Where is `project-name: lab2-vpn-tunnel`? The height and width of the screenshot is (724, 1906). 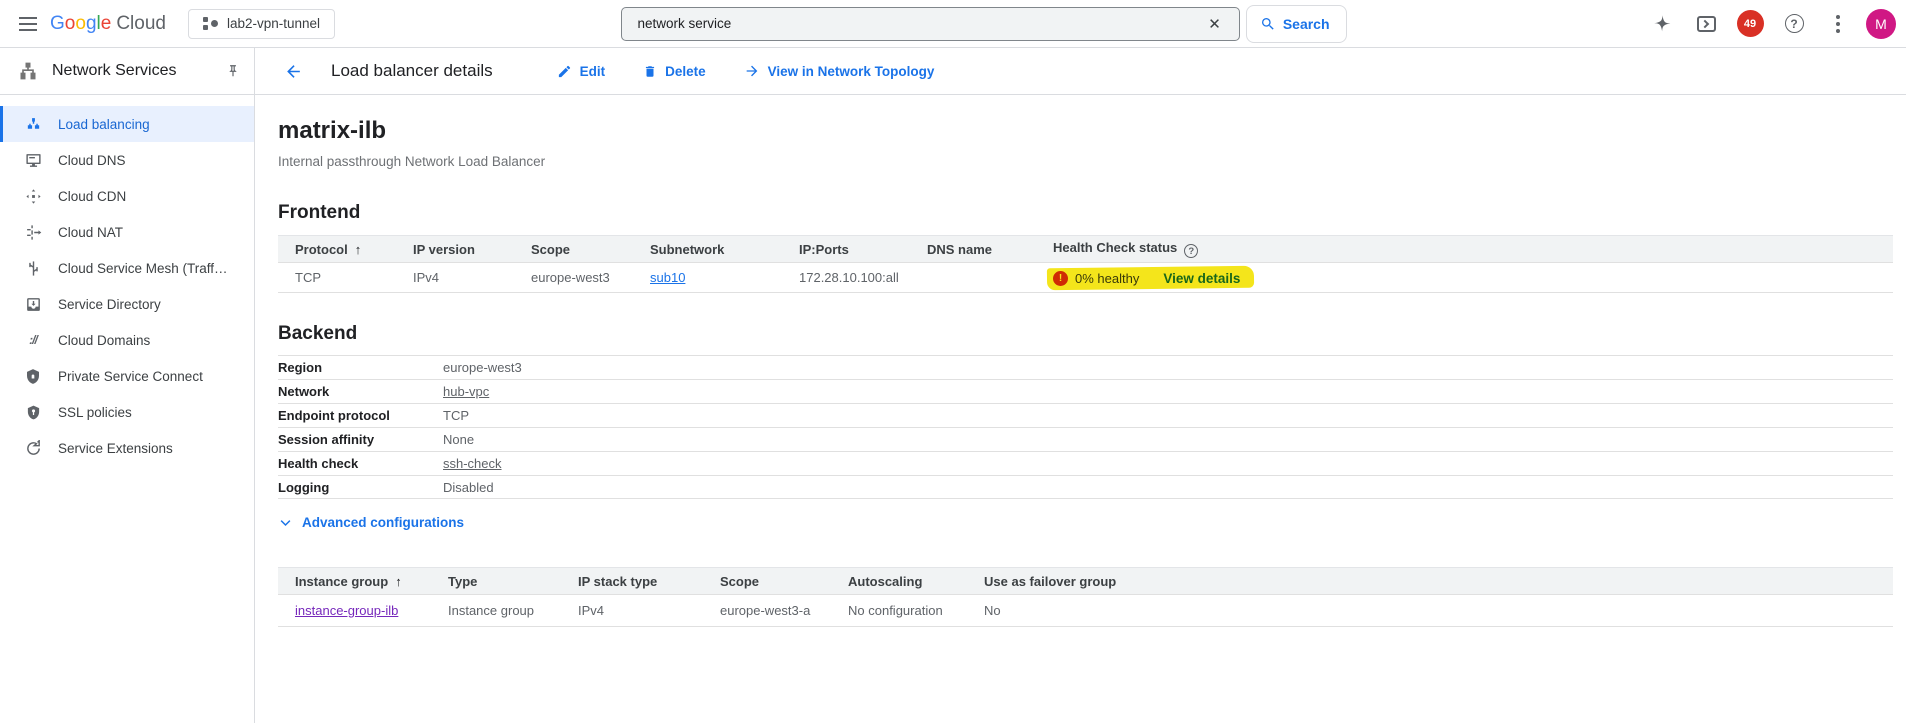 project-name: lab2-vpn-tunnel is located at coordinates (273, 23).